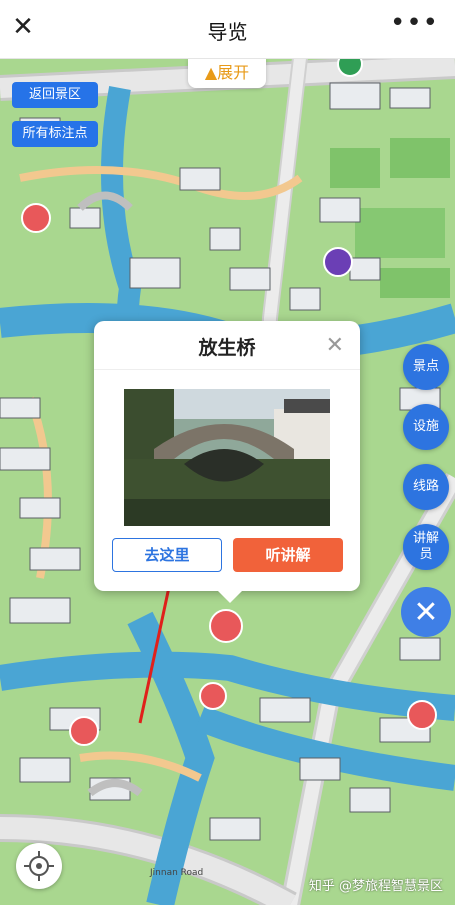  Describe the element at coordinates (55, 134) in the screenshot. I see `all-markers-button: 所有标注点` at that location.